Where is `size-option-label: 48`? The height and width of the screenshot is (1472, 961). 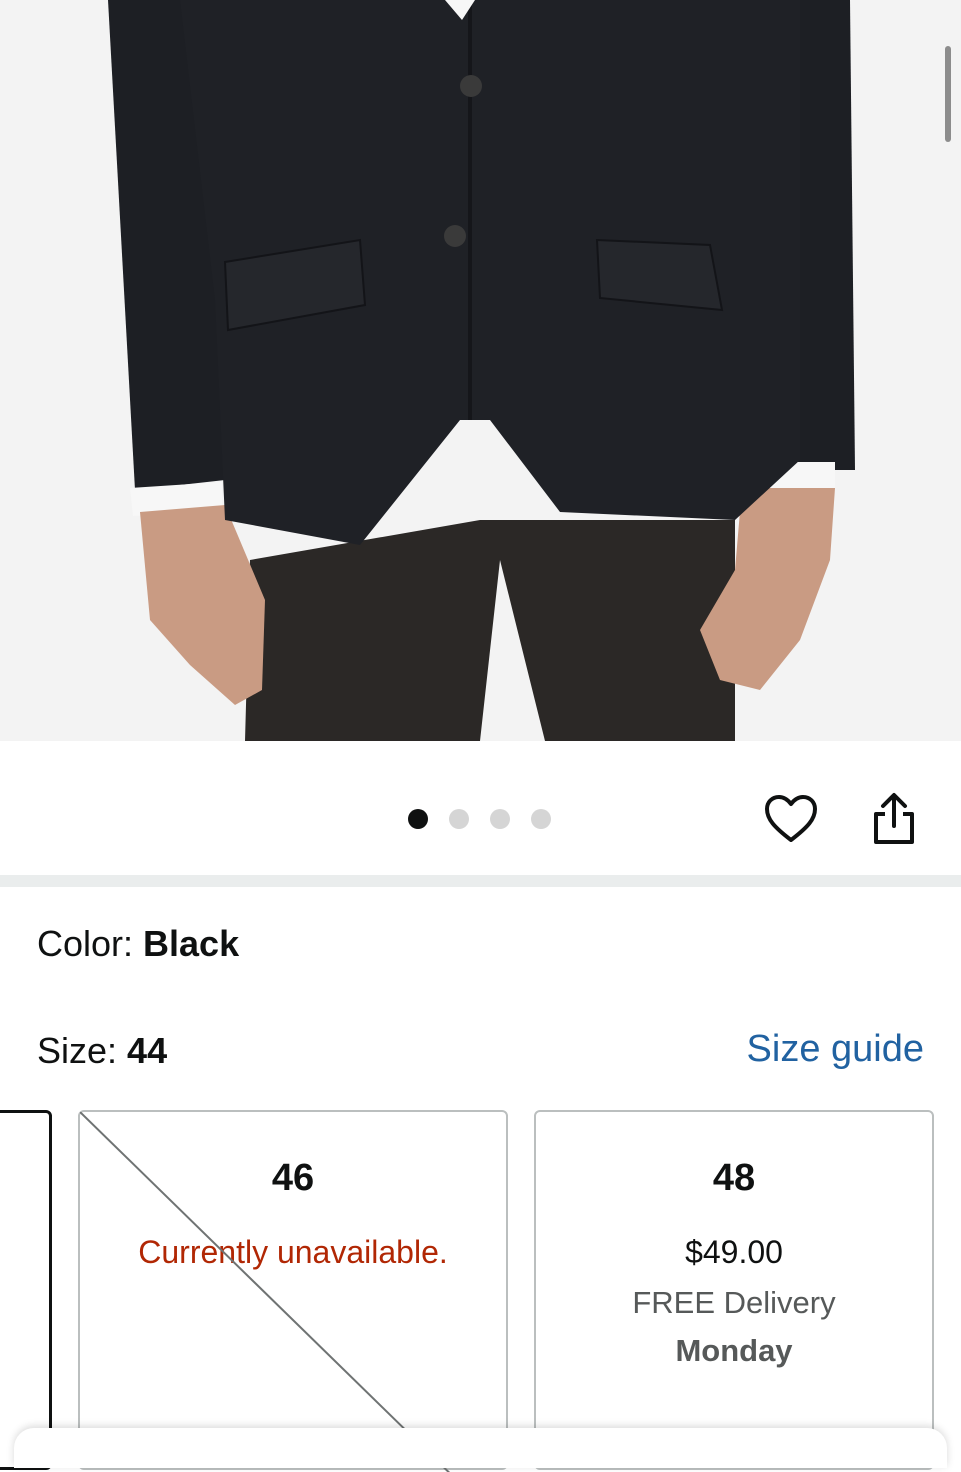 size-option-label: 48 is located at coordinates (734, 1178).